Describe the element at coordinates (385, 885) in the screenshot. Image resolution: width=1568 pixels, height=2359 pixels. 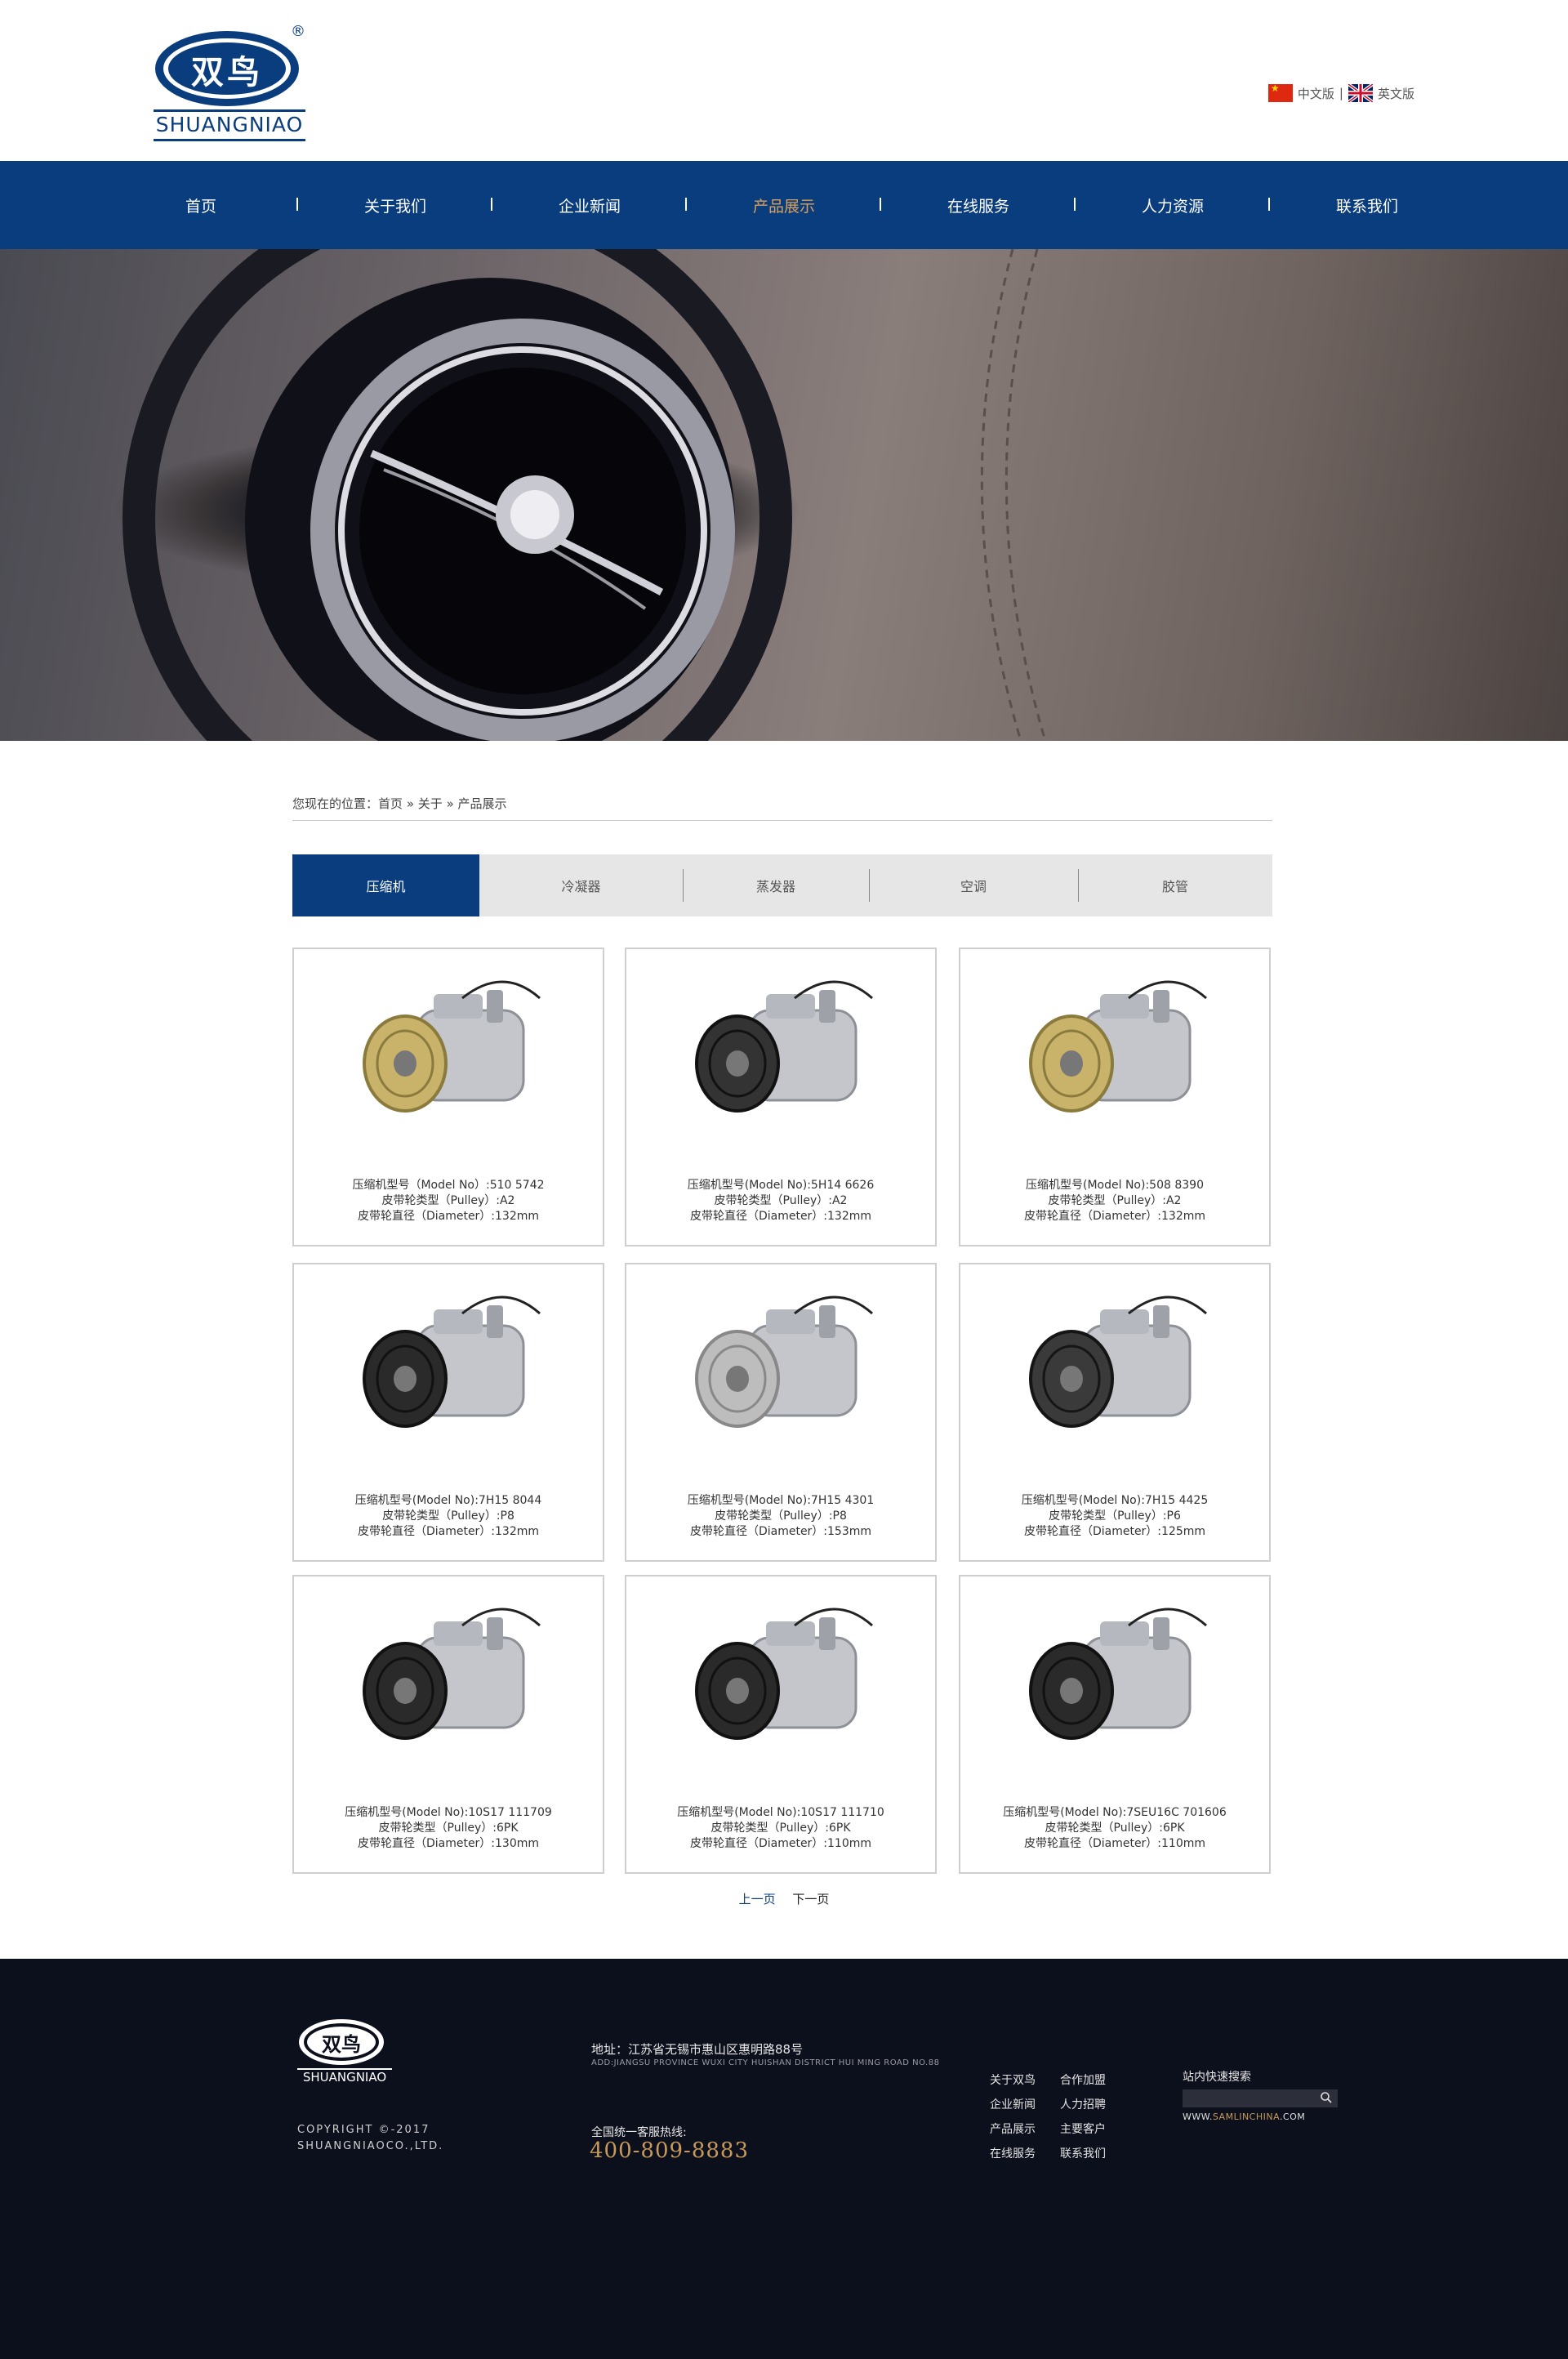
I see `tab-compressor: 压缩机` at that location.